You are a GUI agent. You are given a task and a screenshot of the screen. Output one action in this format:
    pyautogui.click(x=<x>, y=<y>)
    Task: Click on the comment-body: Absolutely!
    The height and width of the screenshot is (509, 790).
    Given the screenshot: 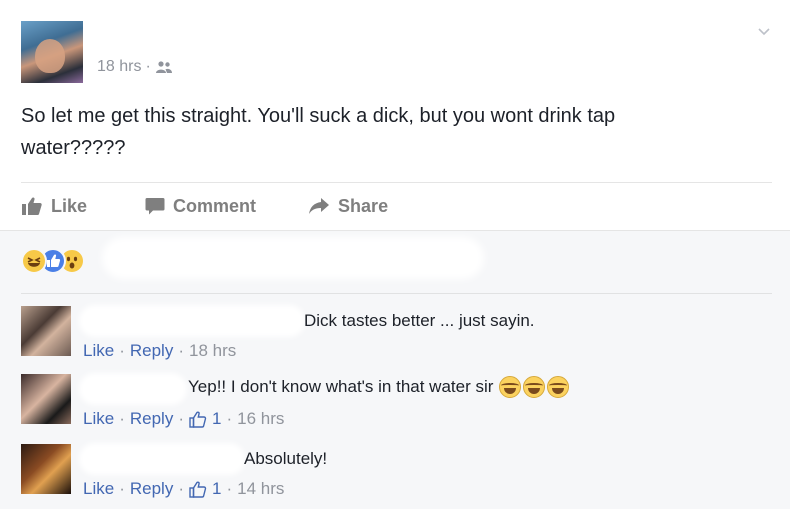 What is the action you would take?
    pyautogui.click(x=286, y=458)
    